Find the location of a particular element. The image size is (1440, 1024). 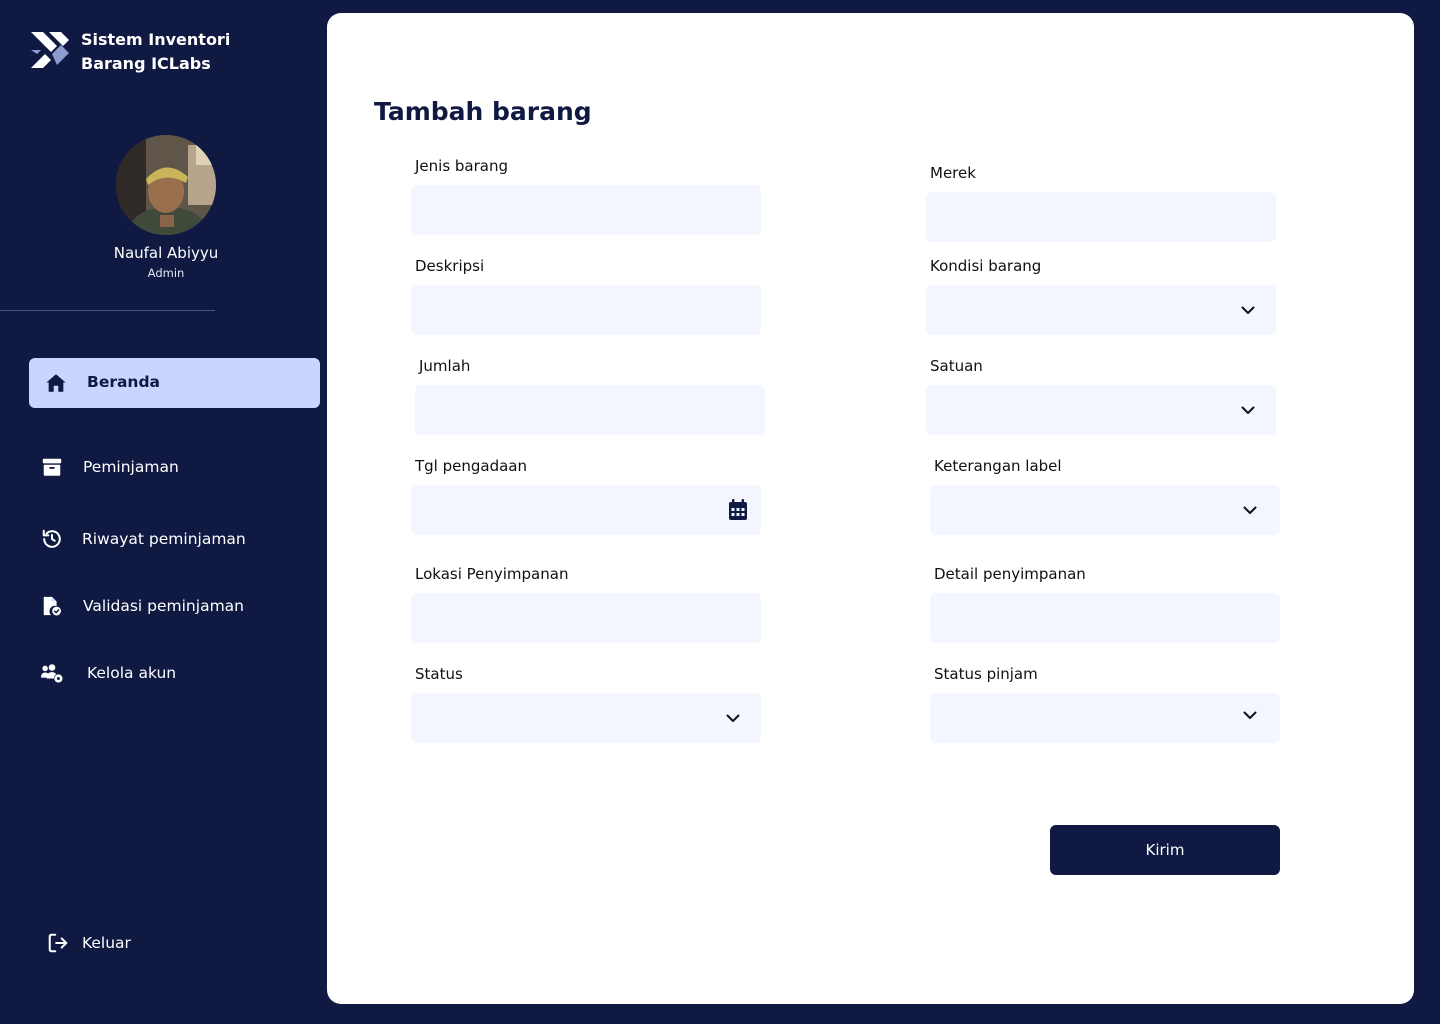

label-jumlah: Jumlah is located at coordinates (445, 366).